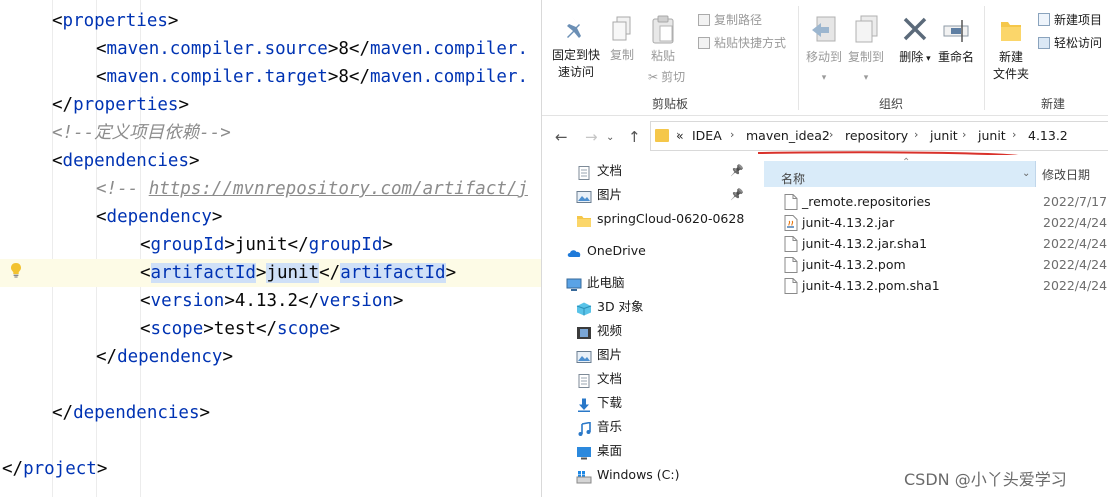  What do you see at coordinates (936, 201) in the screenshot?
I see `file-row: _remote.repositories 2022/7/17 2` at bounding box center [936, 201].